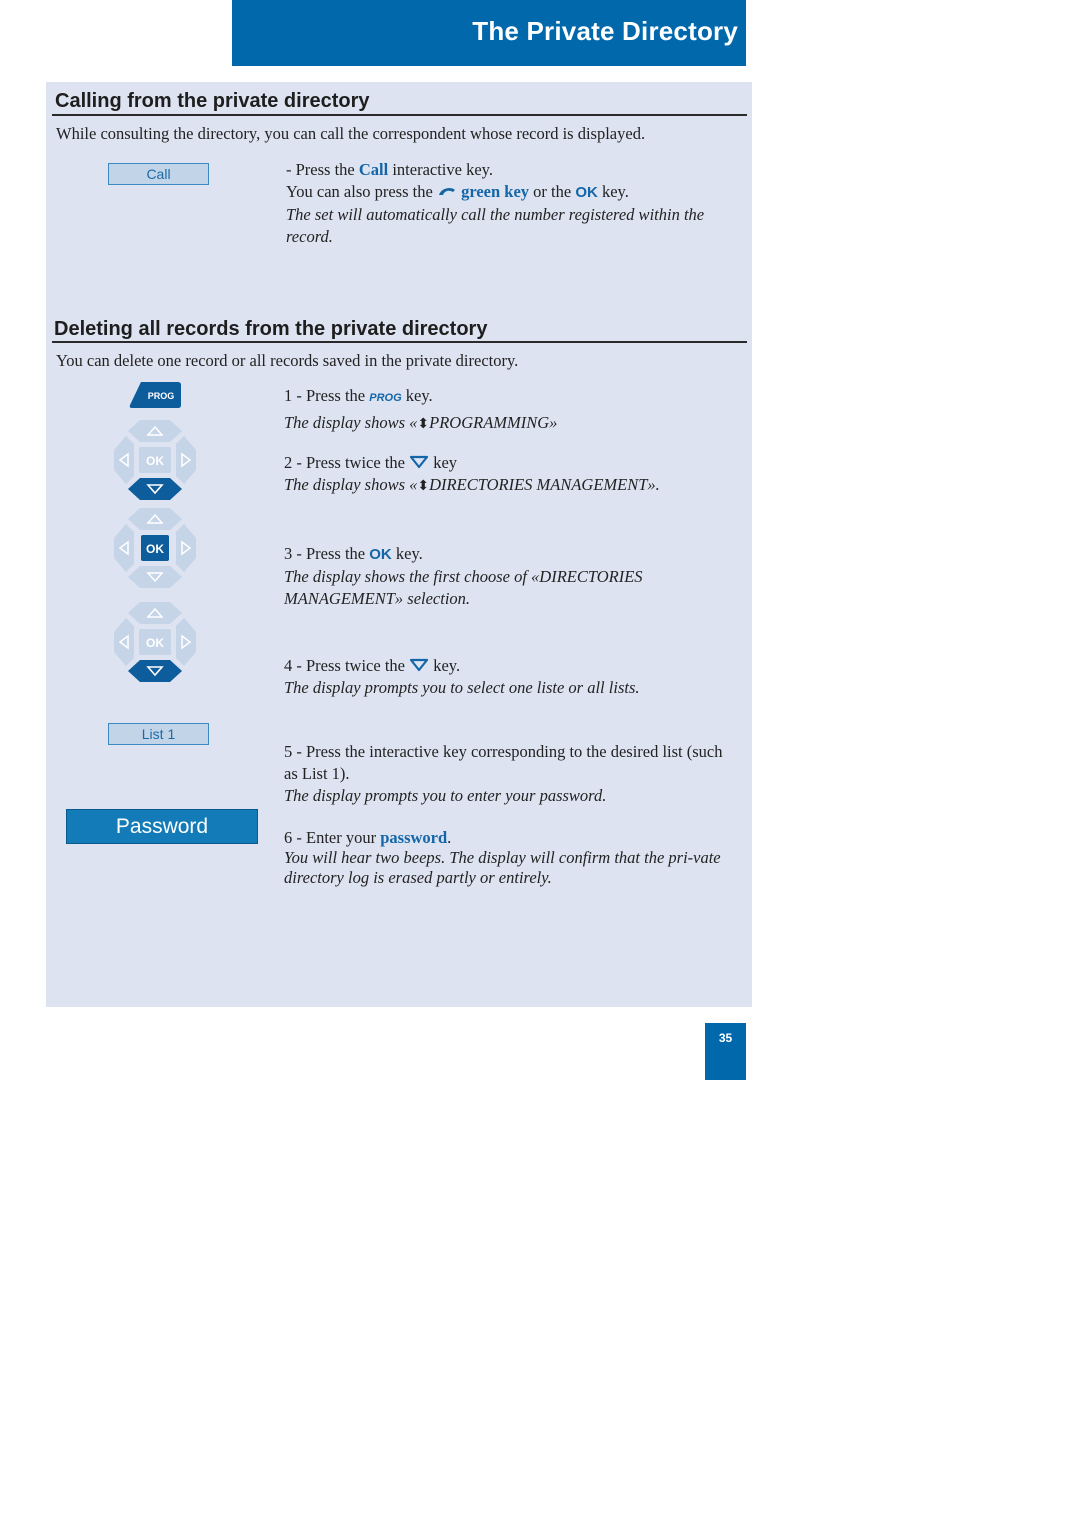 The image size is (1080, 1528). I want to click on text: 4 - Press twice the, so click(347, 665).